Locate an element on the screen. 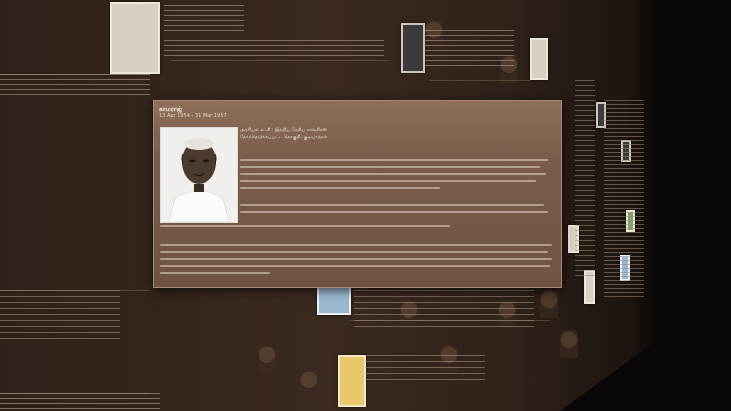 The height and width of the screenshot is (411, 731). portrait-icon is located at coordinates (199, 175).